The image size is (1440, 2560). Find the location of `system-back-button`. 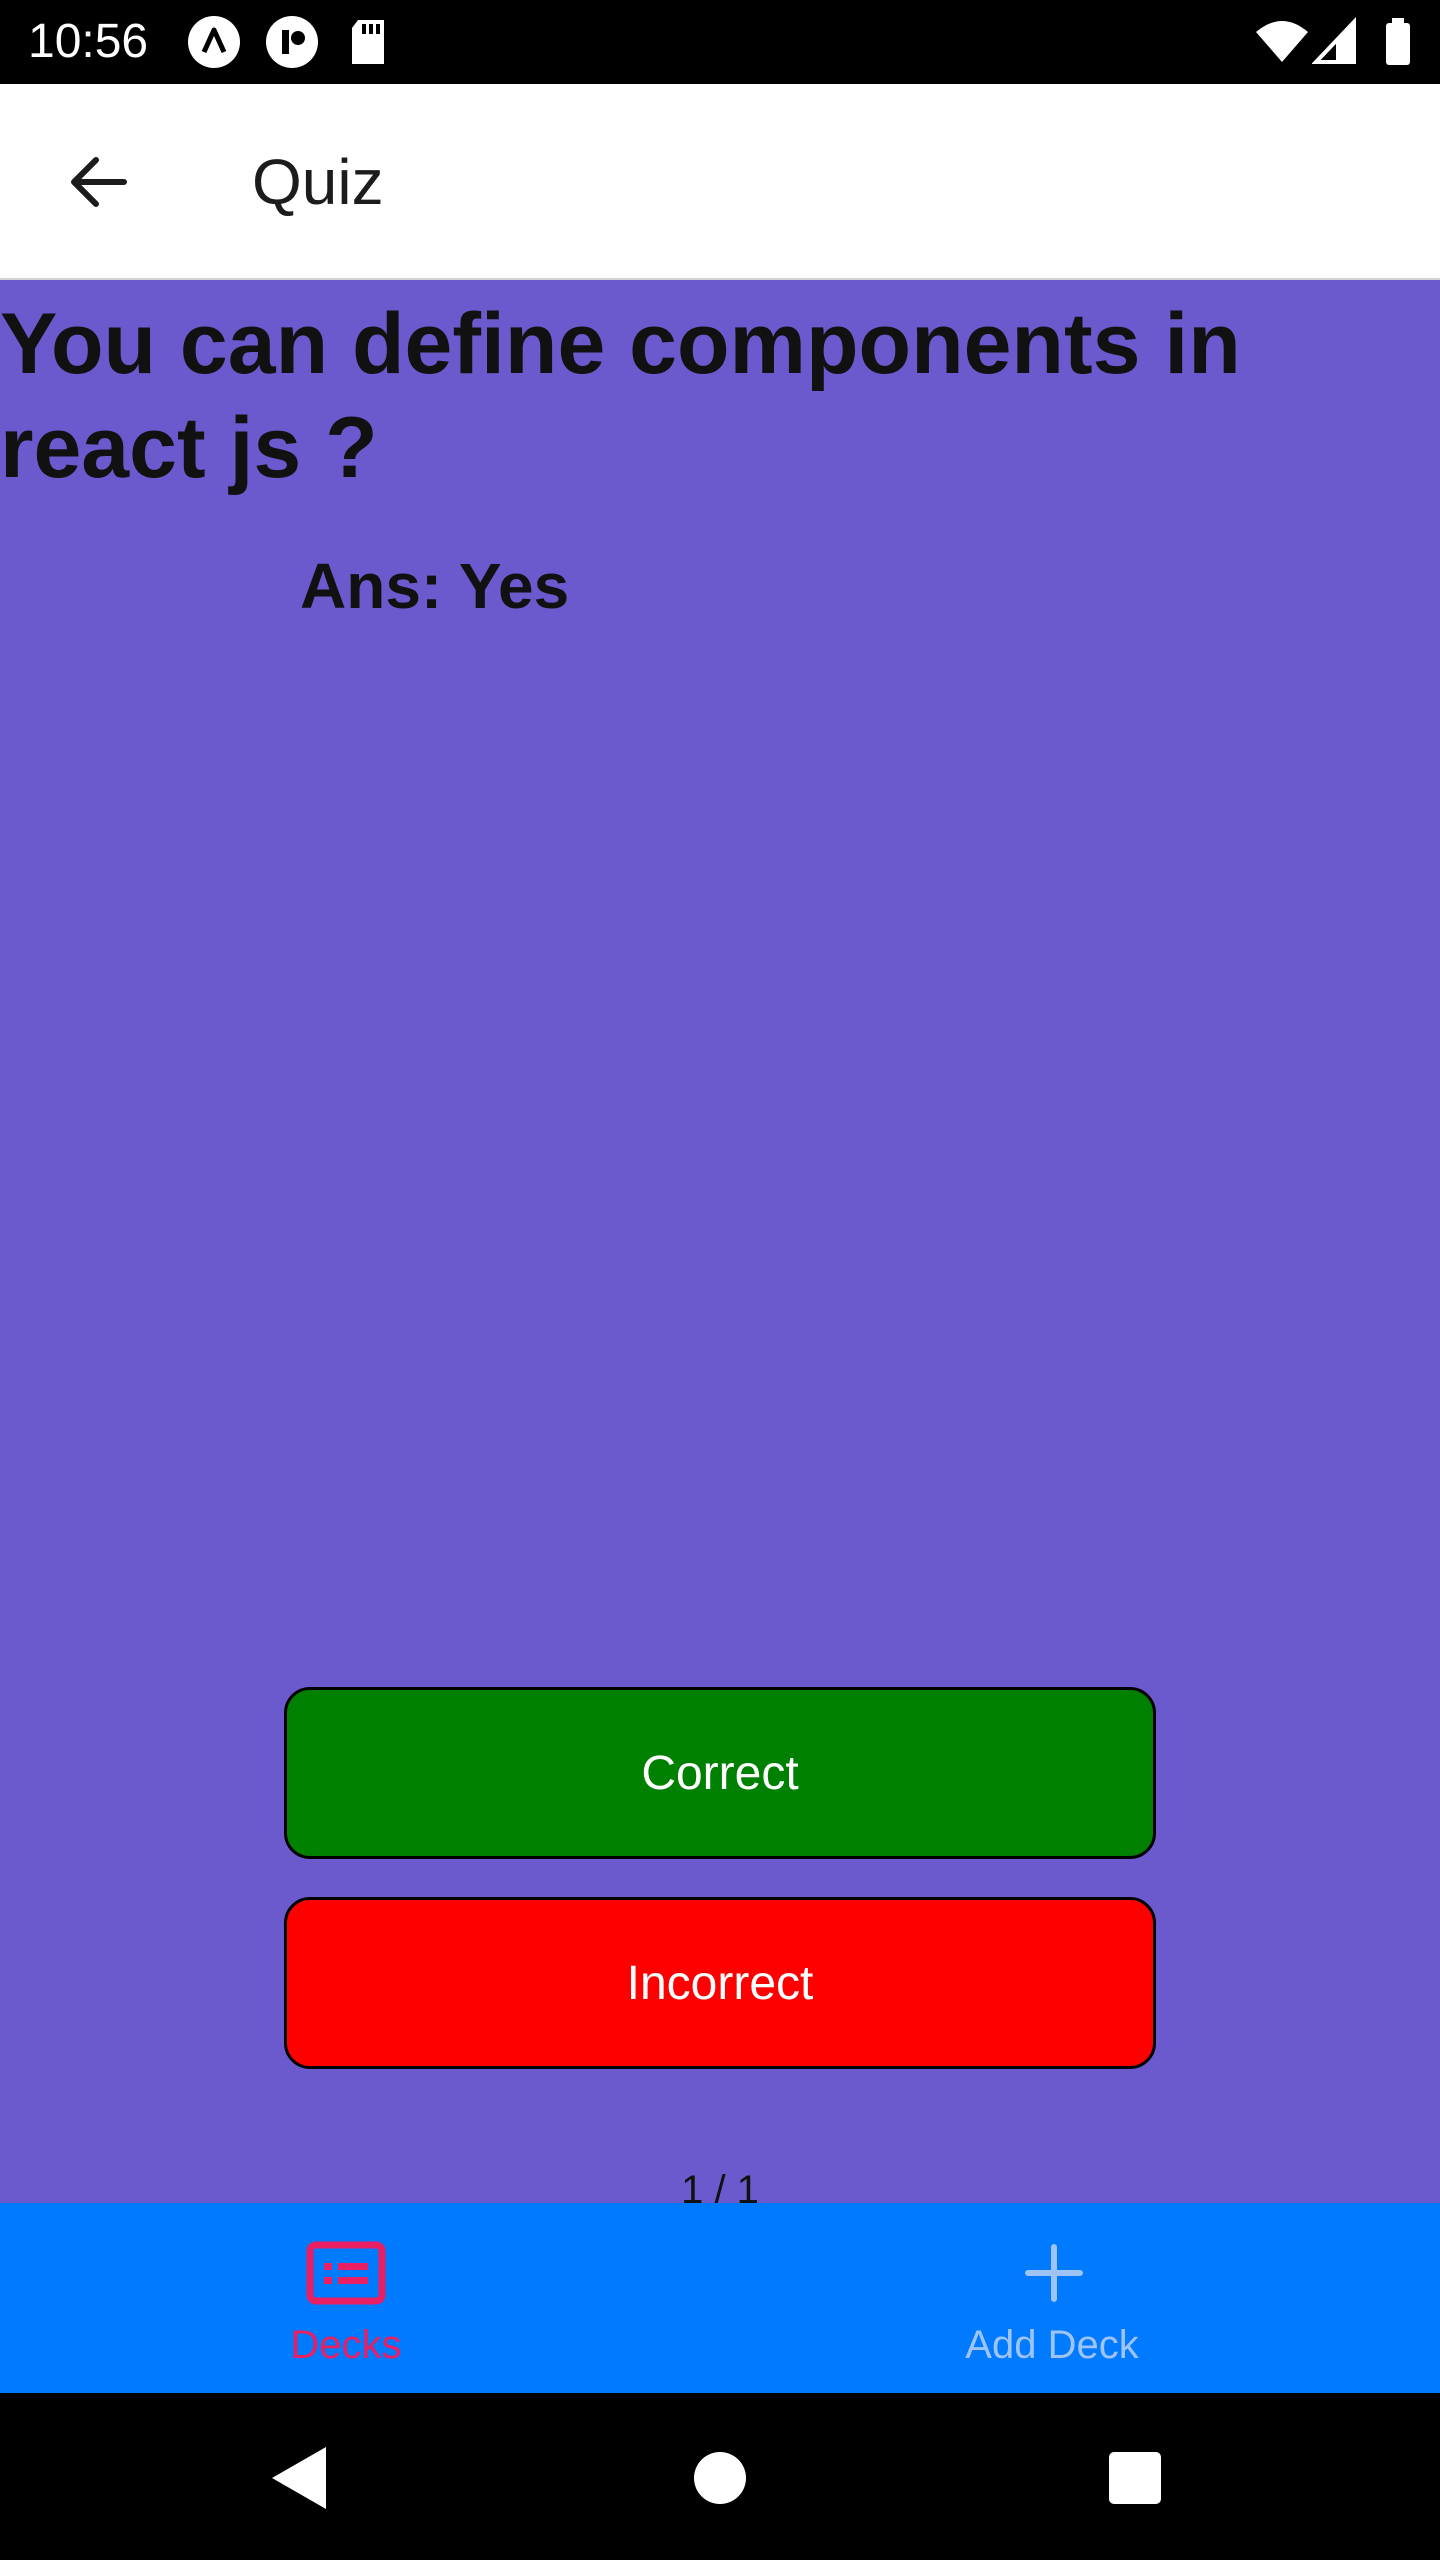

system-back-button is located at coordinates (300, 2478).